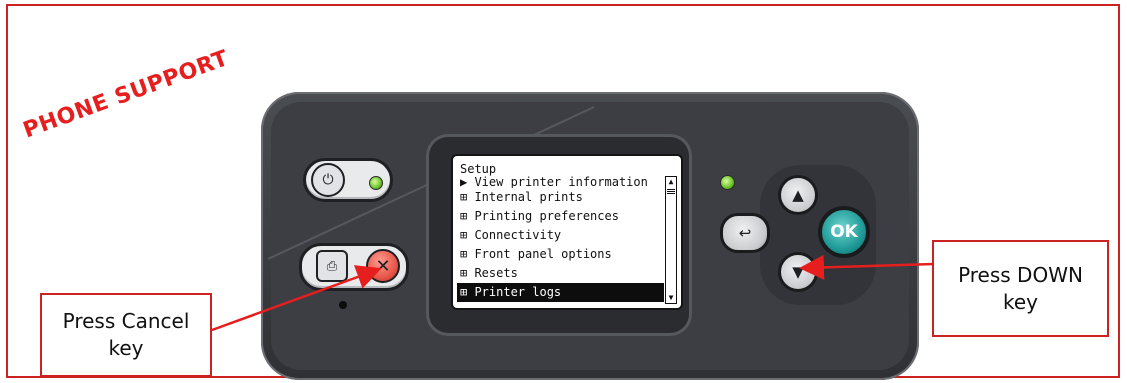 Image resolution: width=1127 pixels, height=383 pixels. I want to click on cancel-key-callout: Press Cancel key, so click(126, 335).